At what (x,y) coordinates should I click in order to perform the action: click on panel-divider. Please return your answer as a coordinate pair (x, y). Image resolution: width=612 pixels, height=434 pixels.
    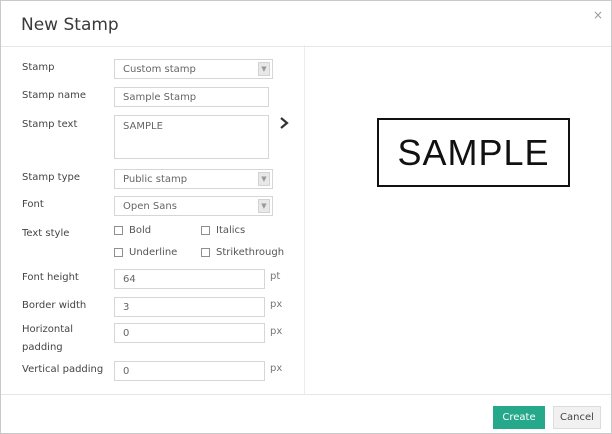
    Looking at the image, I should click on (304, 219).